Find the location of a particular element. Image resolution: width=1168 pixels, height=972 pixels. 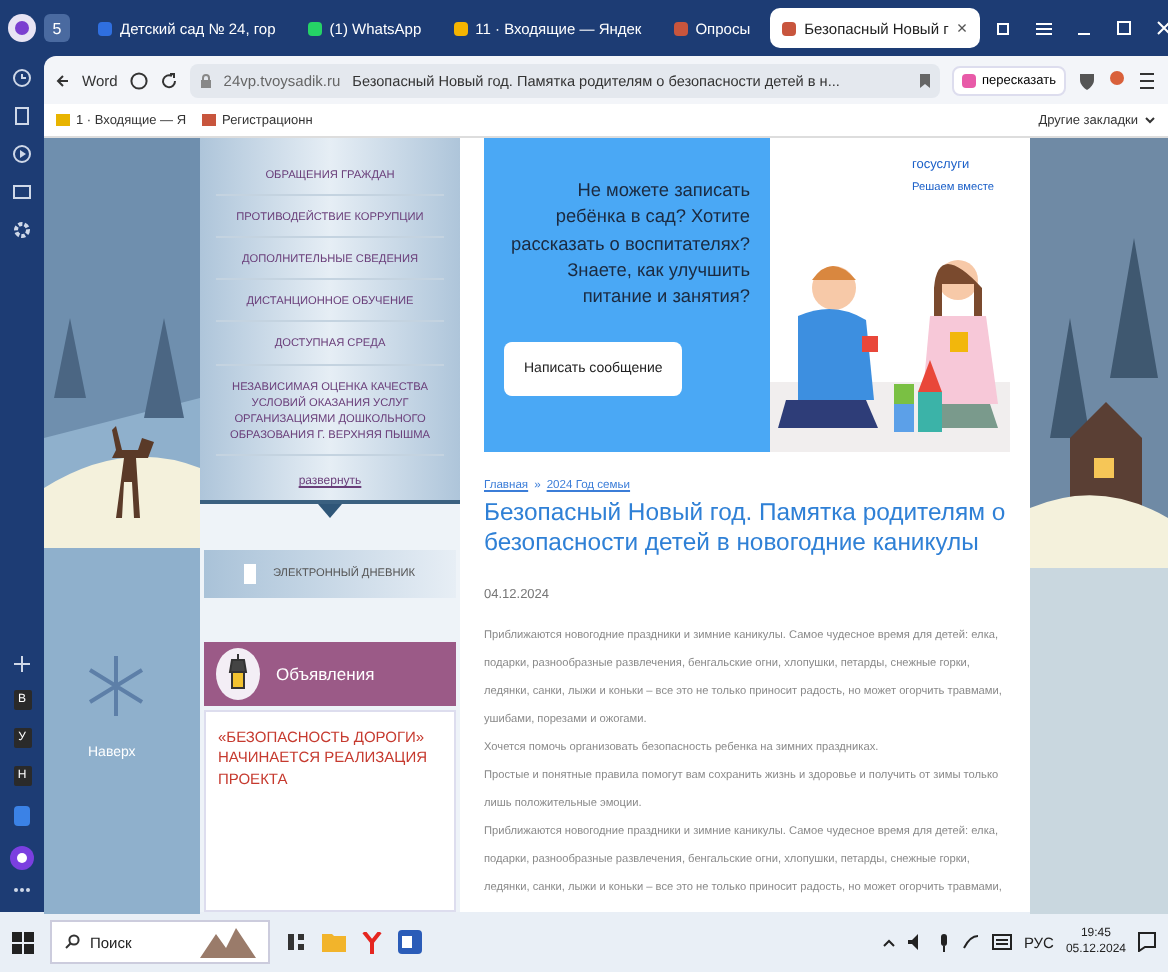

word-icon is located at coordinates (410, 942).